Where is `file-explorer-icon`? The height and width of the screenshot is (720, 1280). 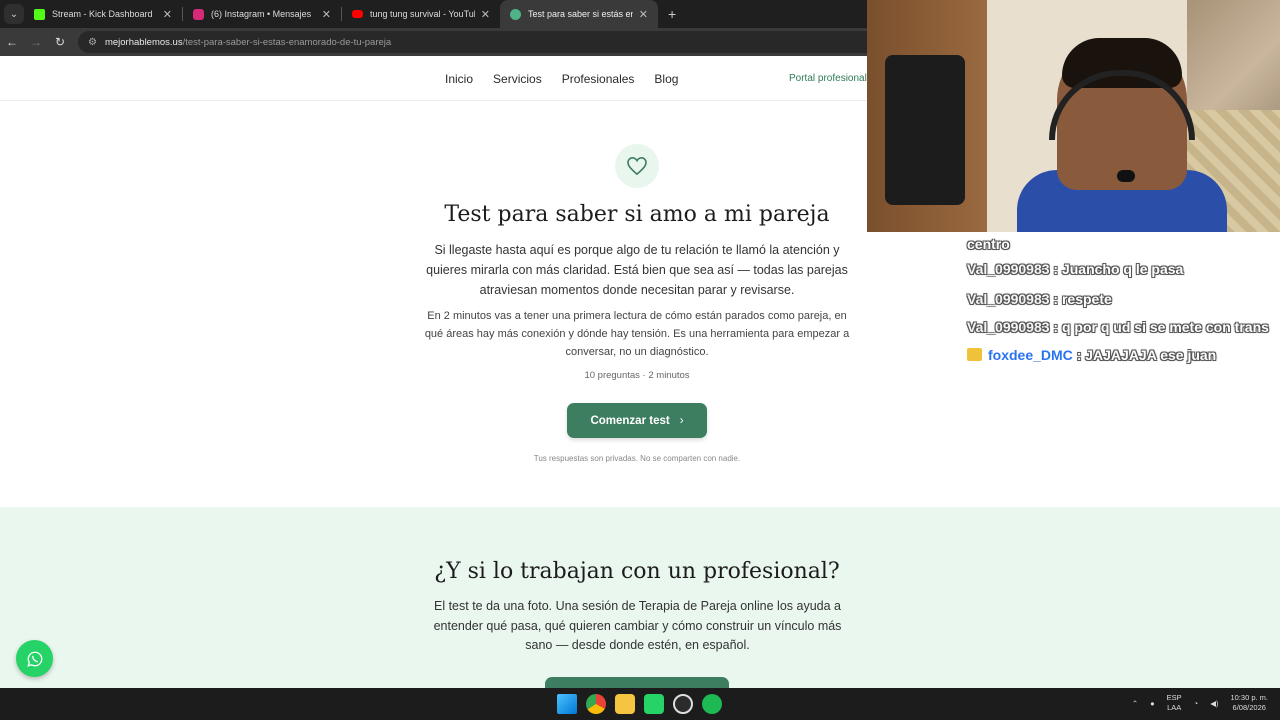
file-explorer-icon is located at coordinates (625, 704).